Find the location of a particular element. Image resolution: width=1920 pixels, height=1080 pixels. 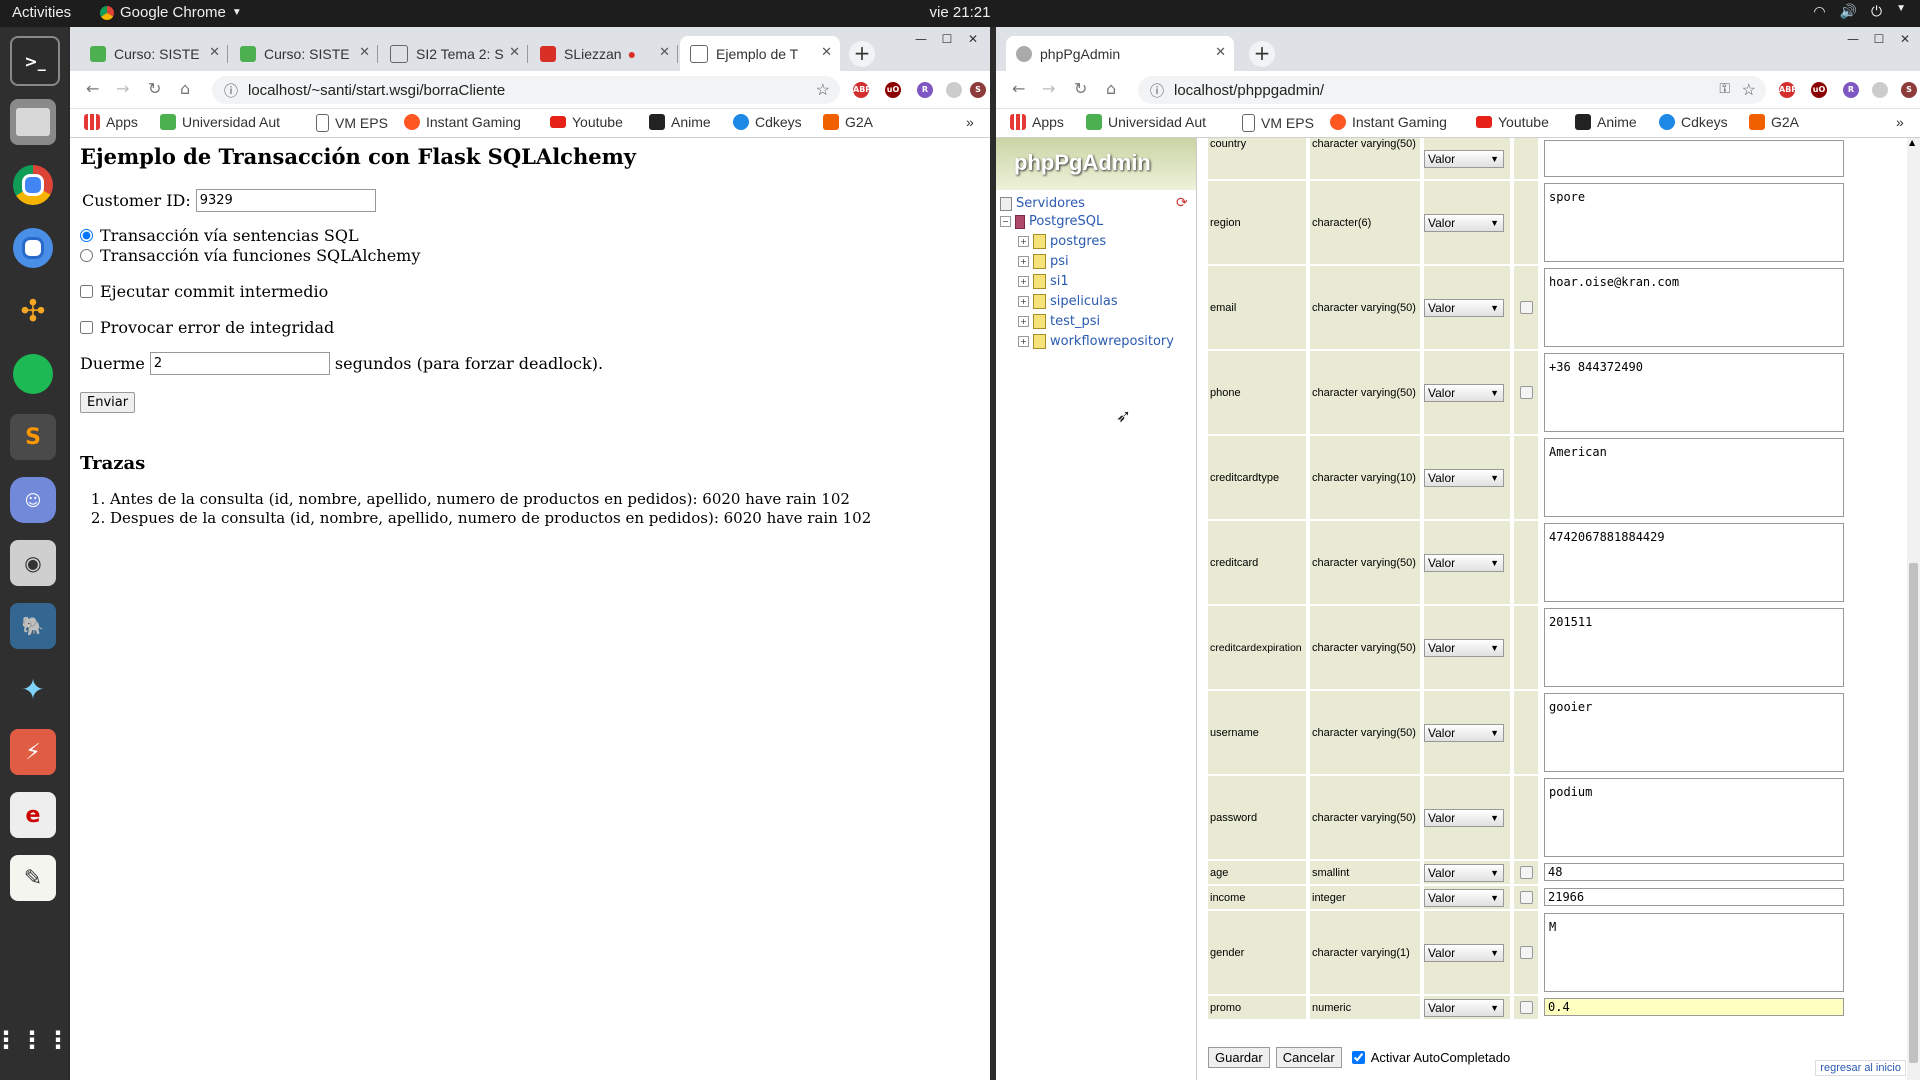

tree-servers: Servidores is located at coordinates (1042, 203).